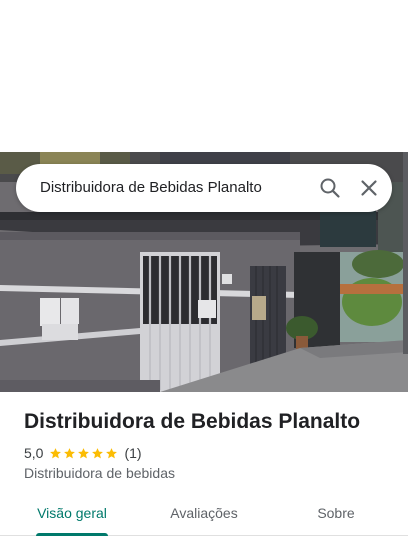  What do you see at coordinates (369, 188) in the screenshot?
I see `close-icon` at bounding box center [369, 188].